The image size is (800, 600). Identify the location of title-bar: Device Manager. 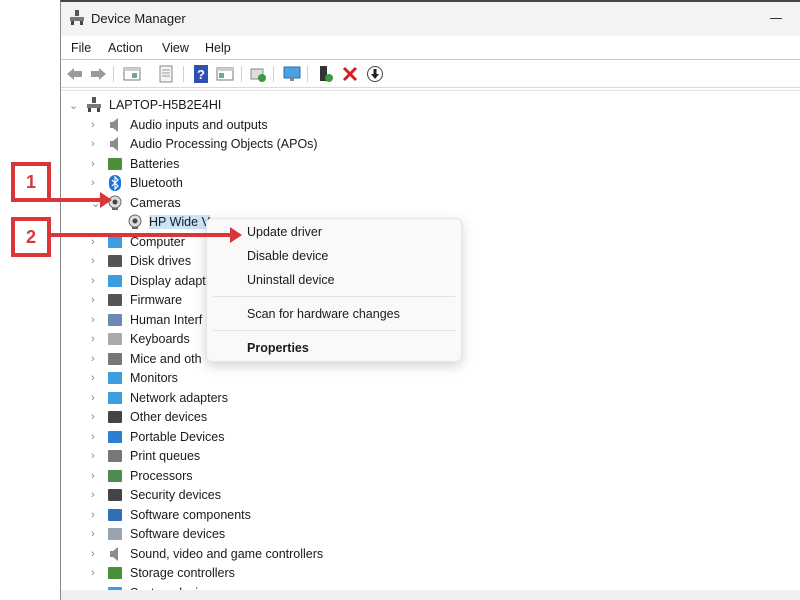
(430, 19).